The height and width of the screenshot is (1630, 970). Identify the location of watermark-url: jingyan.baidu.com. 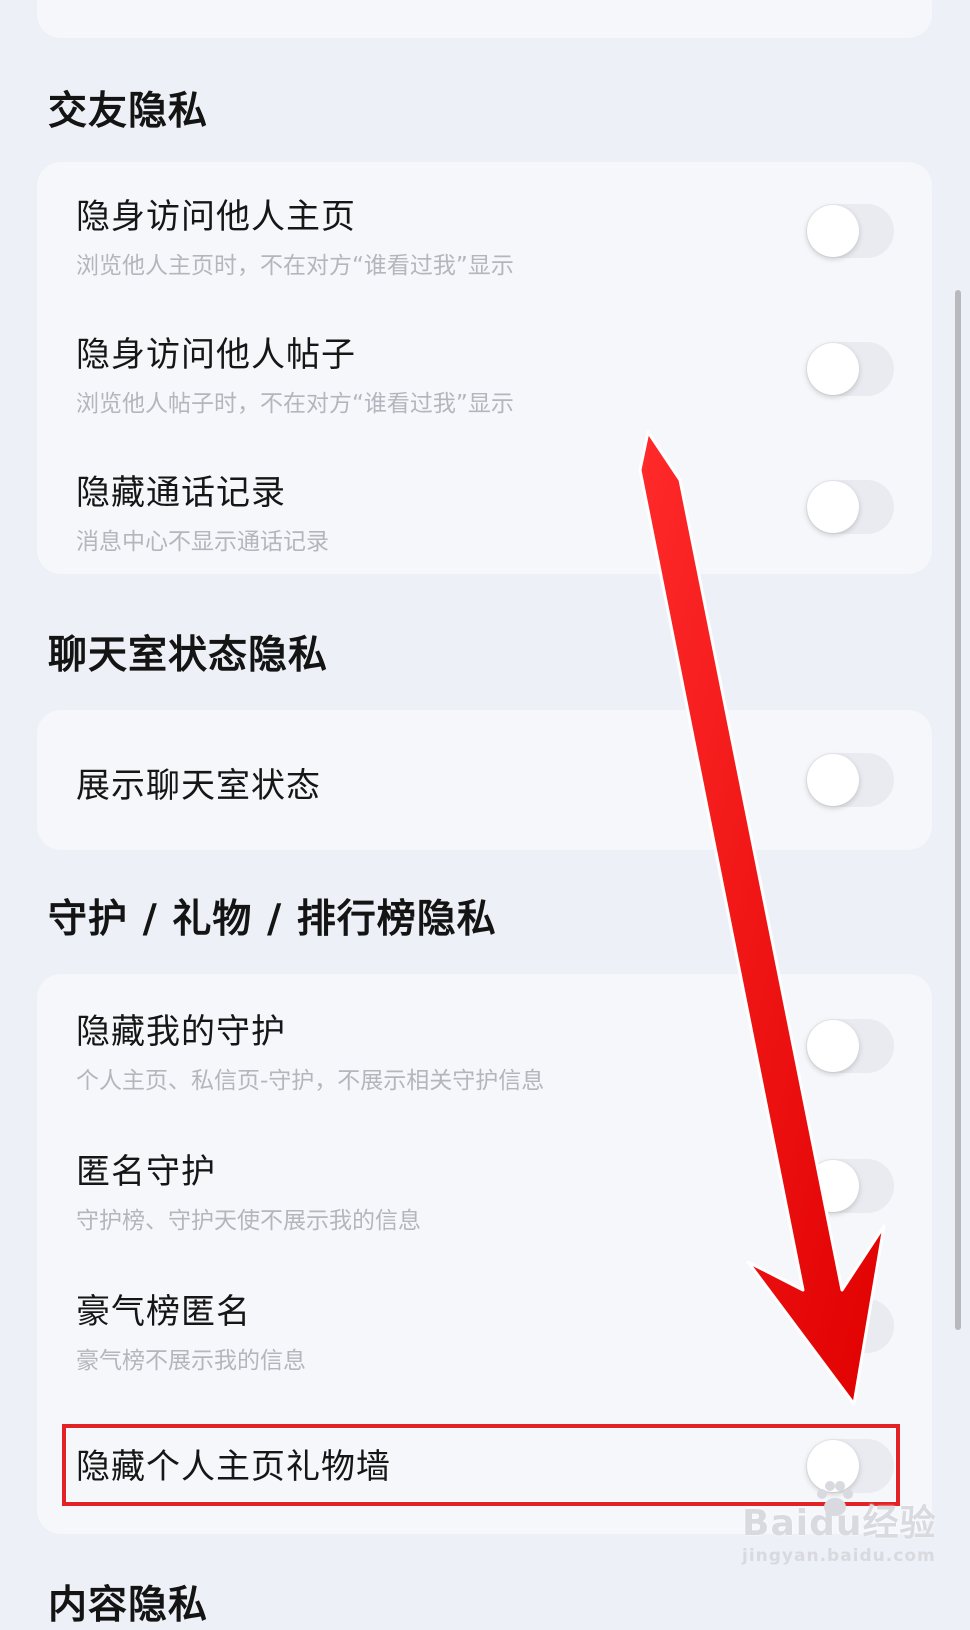
(839, 1556).